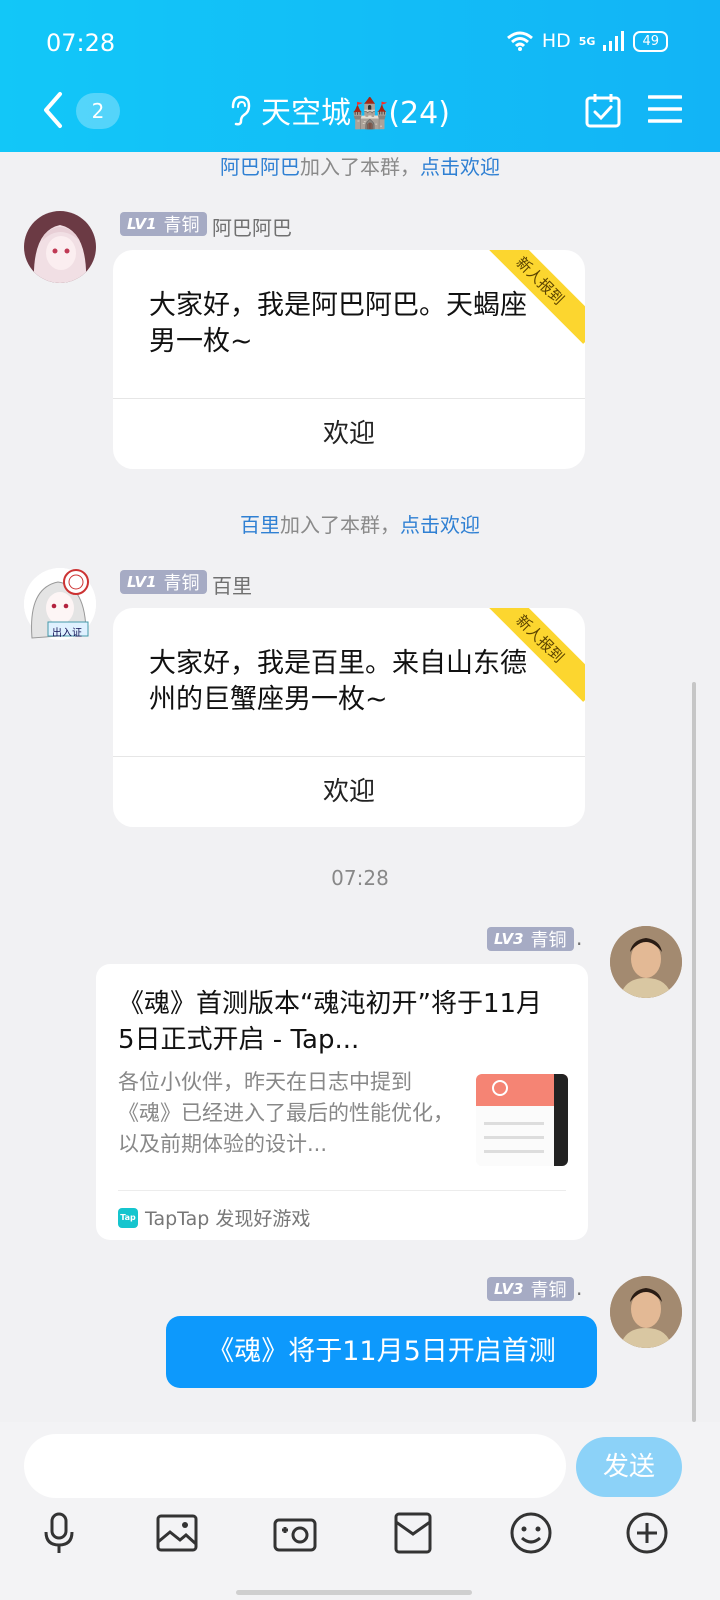  Describe the element at coordinates (60, 604) in the screenshot. I see `avatar: 出入证` at that location.